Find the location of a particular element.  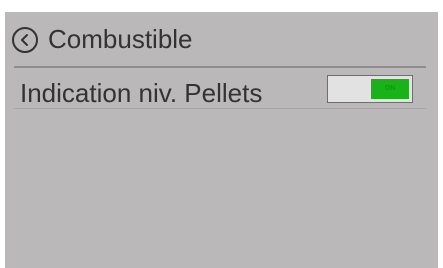

row-divider is located at coordinates (220, 108).